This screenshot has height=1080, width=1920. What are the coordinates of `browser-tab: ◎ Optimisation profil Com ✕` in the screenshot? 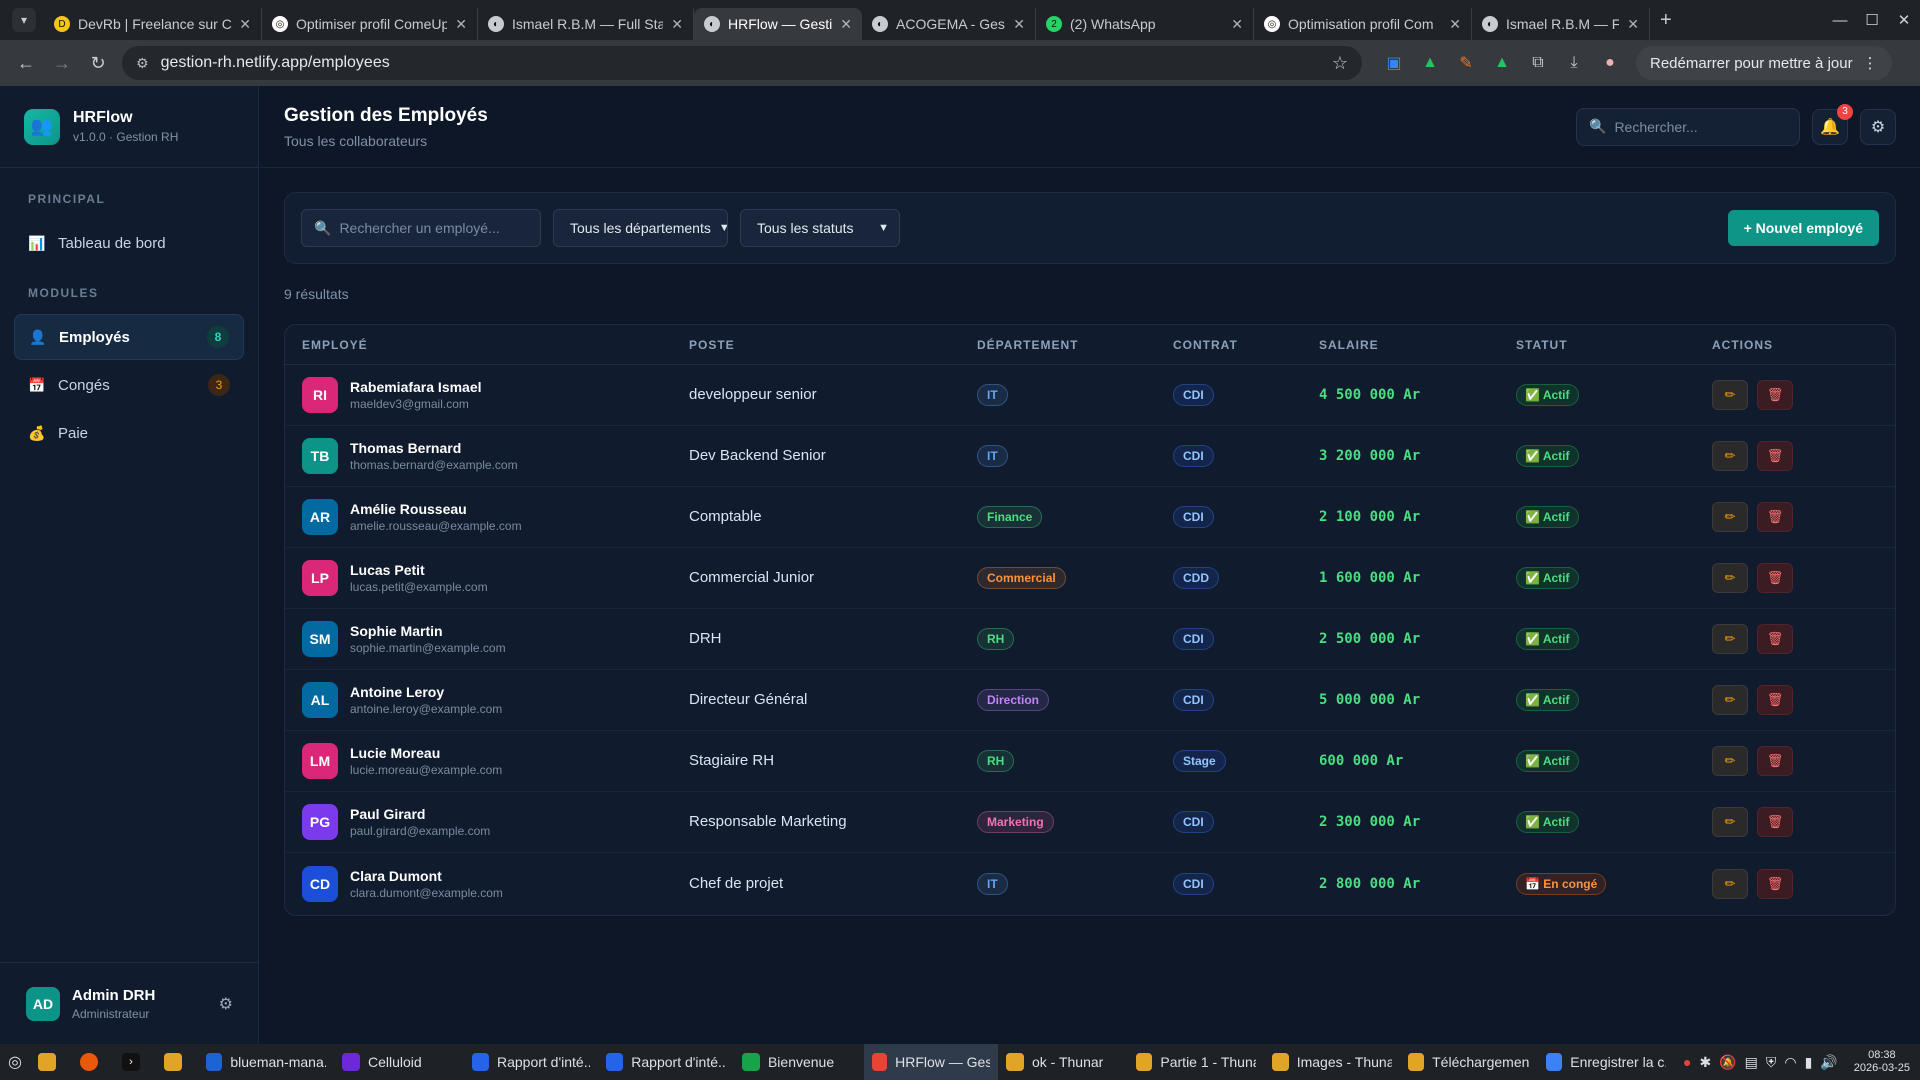 It's located at (1363, 24).